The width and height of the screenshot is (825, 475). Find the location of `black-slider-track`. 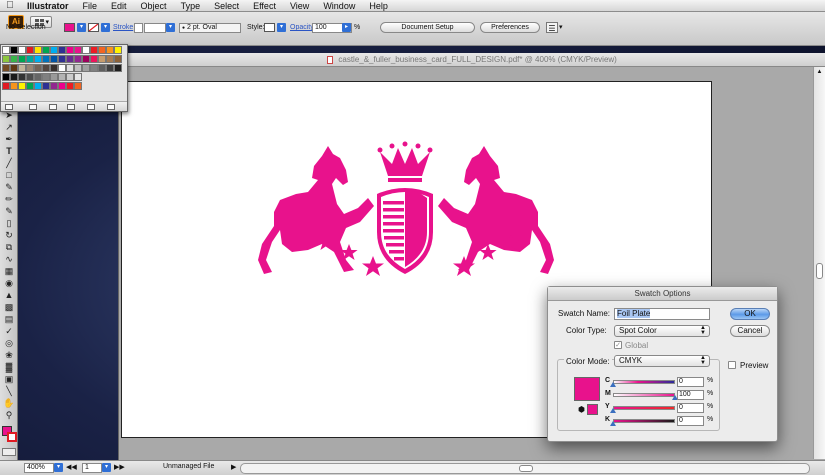

black-slider-track is located at coordinates (644, 421).